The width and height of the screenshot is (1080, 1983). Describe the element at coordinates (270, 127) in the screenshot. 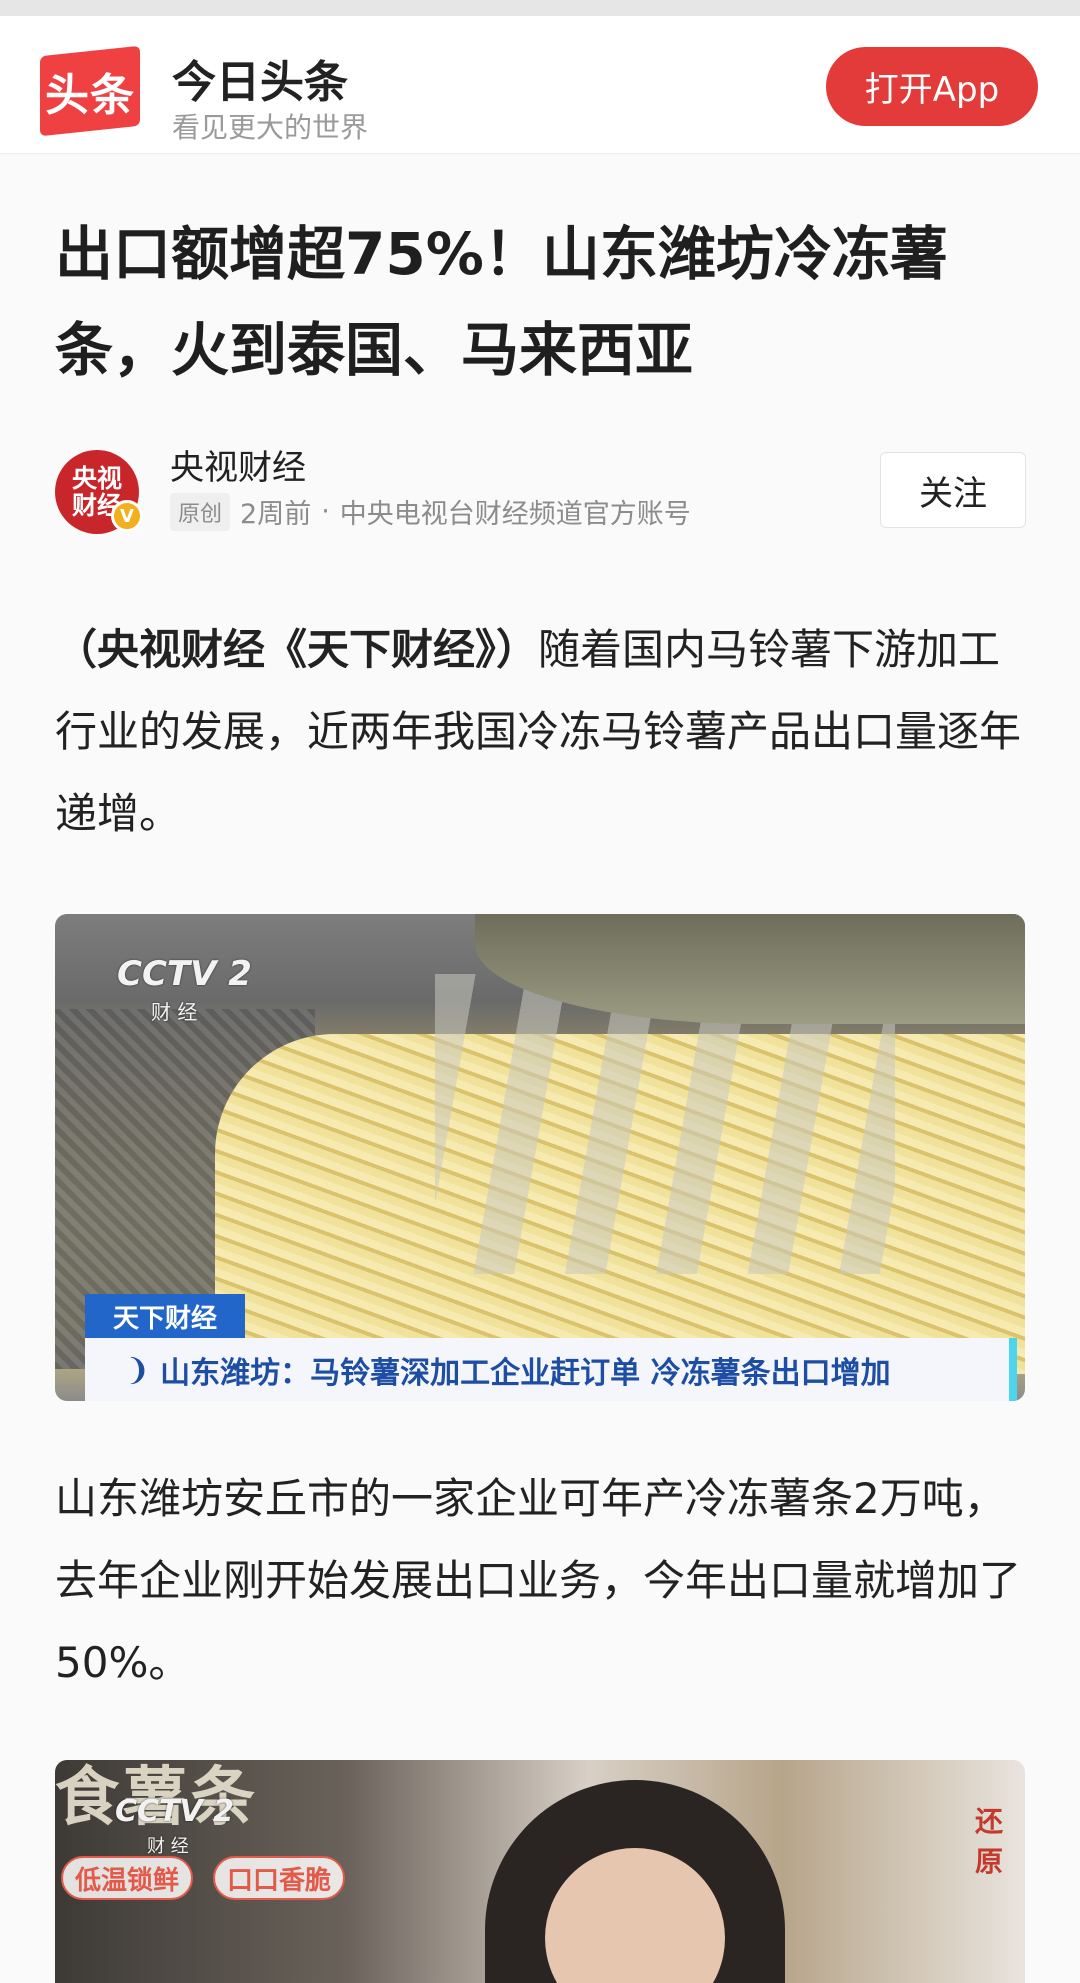

I see `app-slogan: 看见更大的世界` at that location.